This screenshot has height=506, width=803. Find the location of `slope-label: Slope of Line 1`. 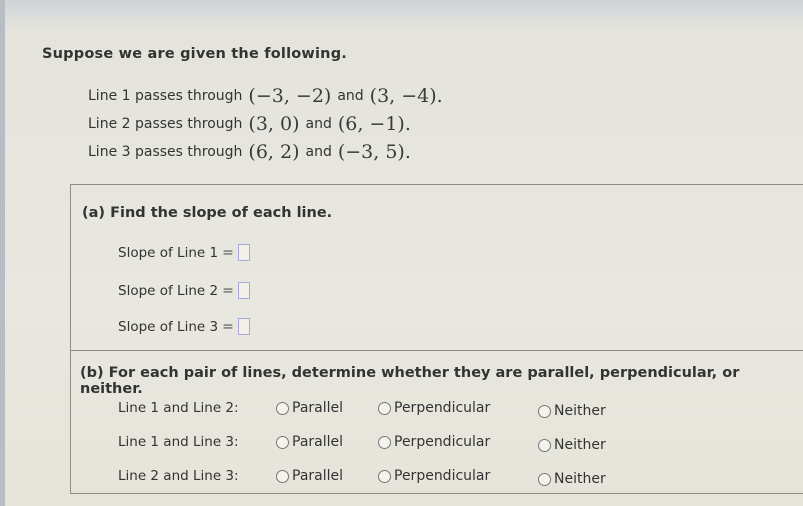

slope-label: Slope of Line 1 is located at coordinates (168, 252).